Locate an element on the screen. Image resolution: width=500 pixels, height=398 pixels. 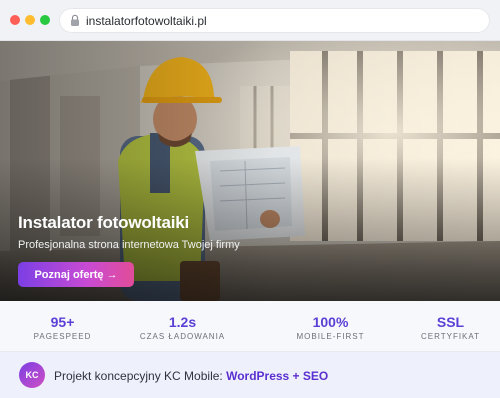
address-bar: instalatorfotowoltaiki.pl is located at coordinates (274, 20).